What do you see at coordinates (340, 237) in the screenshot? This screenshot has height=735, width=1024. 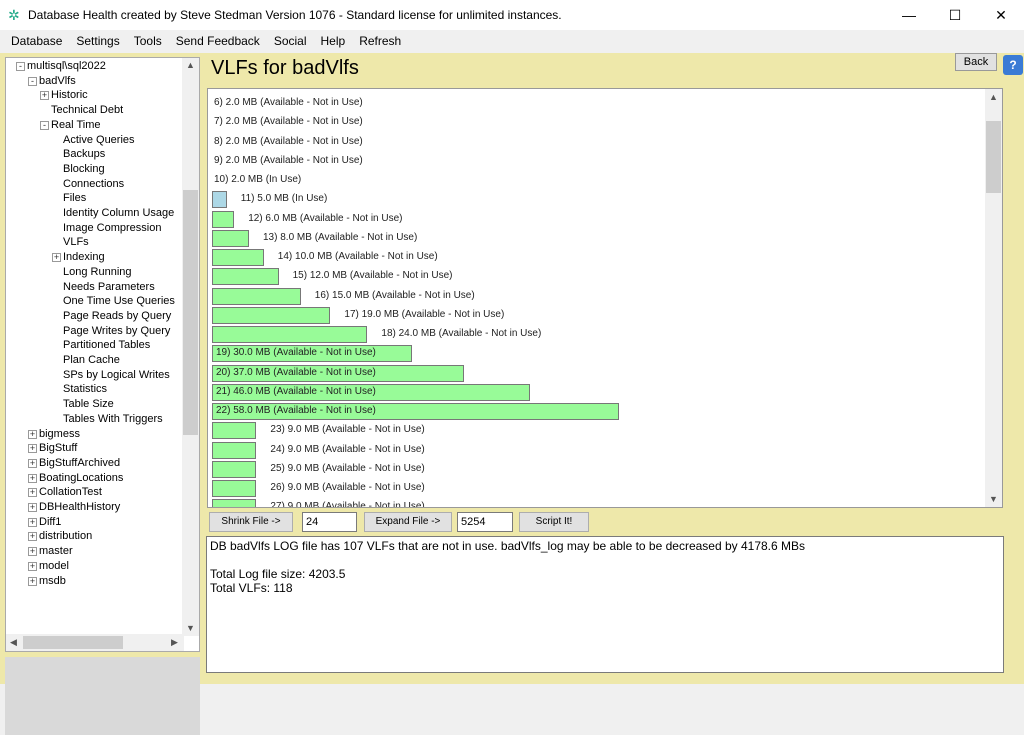 I see `vlf-label: 13) 8.0 MB (Available - Not in Use)` at bounding box center [340, 237].